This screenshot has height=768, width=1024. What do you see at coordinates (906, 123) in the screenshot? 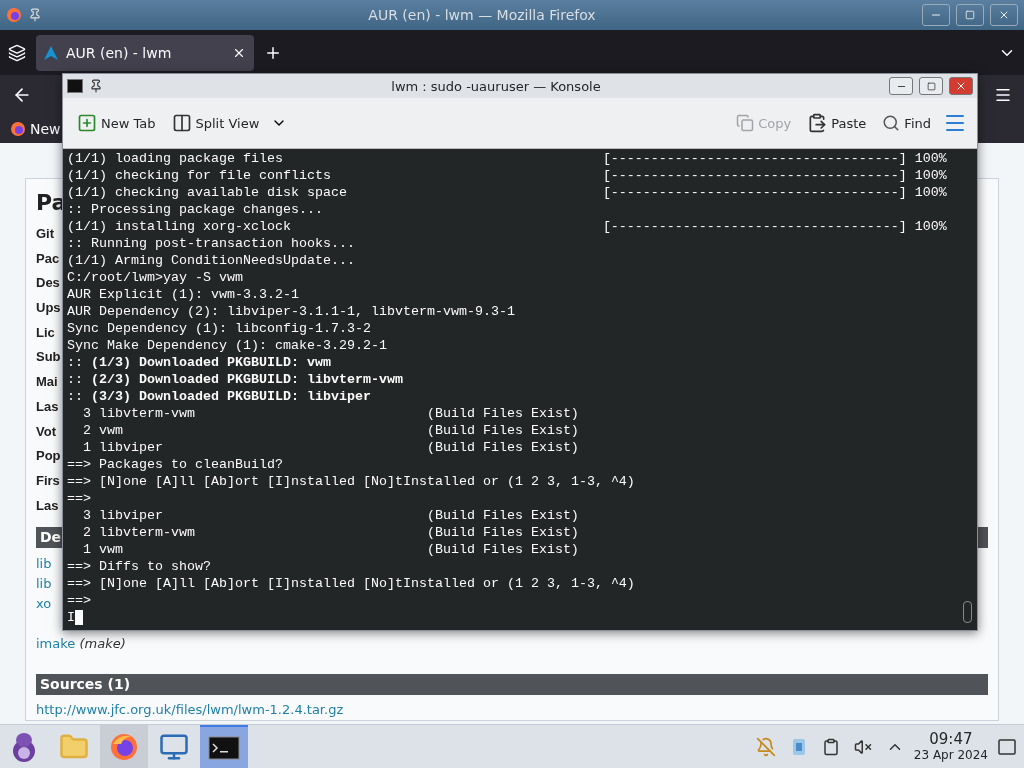
I see `toolbar-button: Find` at bounding box center [906, 123].